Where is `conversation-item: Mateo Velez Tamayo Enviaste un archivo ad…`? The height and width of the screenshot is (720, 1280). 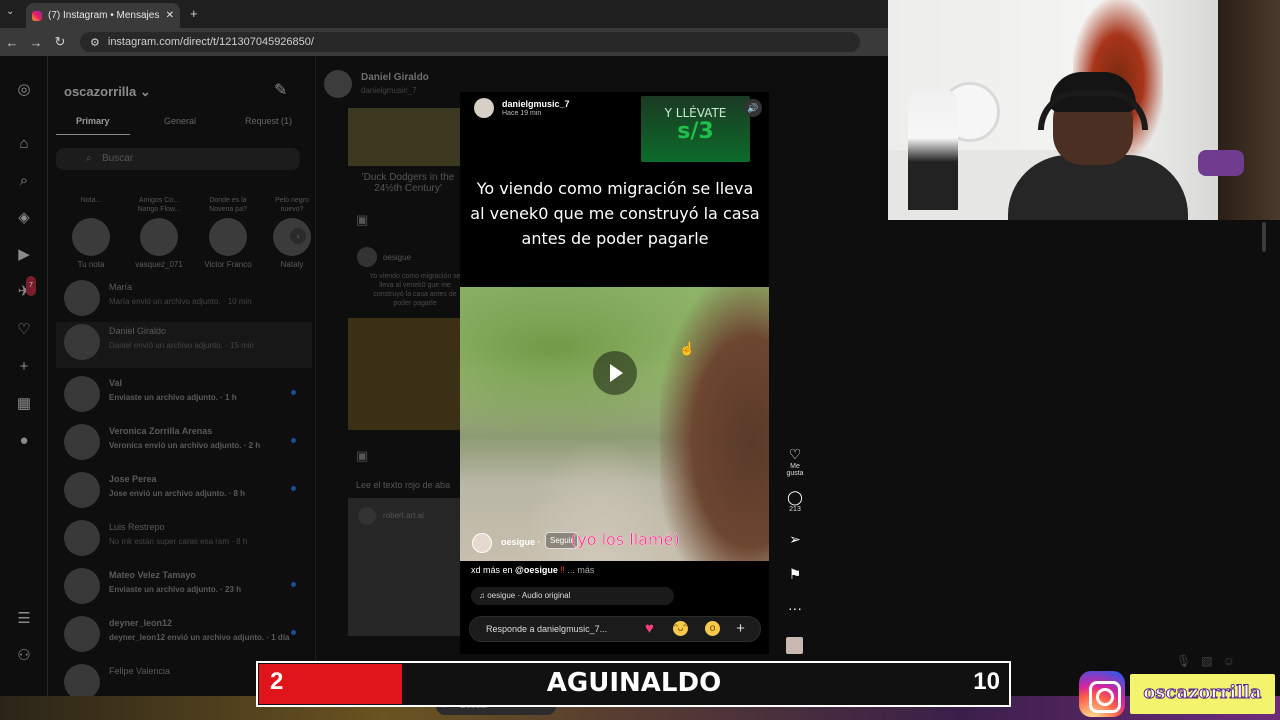
conversation-item: Mateo Velez Tamayo Enviaste un archivo ad… is located at coordinates (184, 589).